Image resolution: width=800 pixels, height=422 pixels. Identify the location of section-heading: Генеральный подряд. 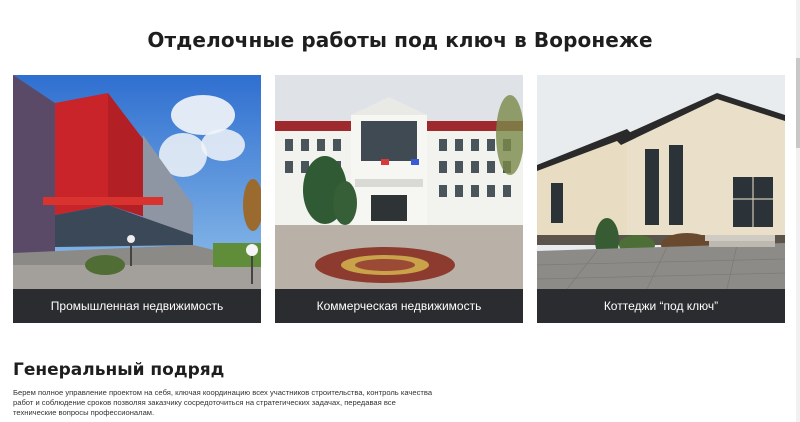
(119, 370).